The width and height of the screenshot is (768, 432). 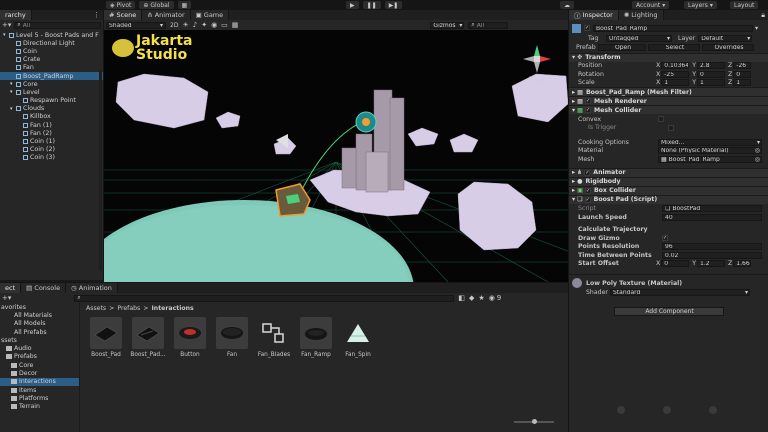 What do you see at coordinates (11, 288) in the screenshot?
I see `tab-project: ect` at bounding box center [11, 288].